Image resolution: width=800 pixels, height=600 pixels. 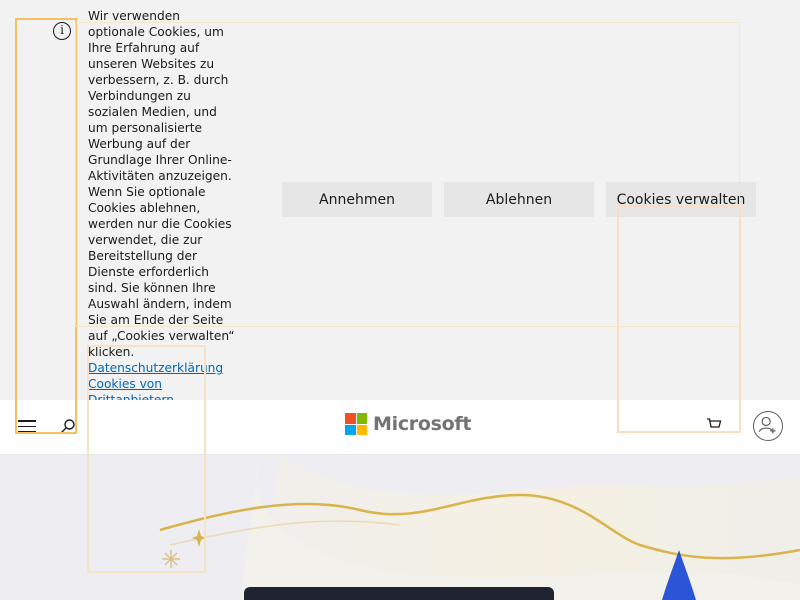 I want to click on microsoft-logo: Microsoft, so click(x=408, y=424).